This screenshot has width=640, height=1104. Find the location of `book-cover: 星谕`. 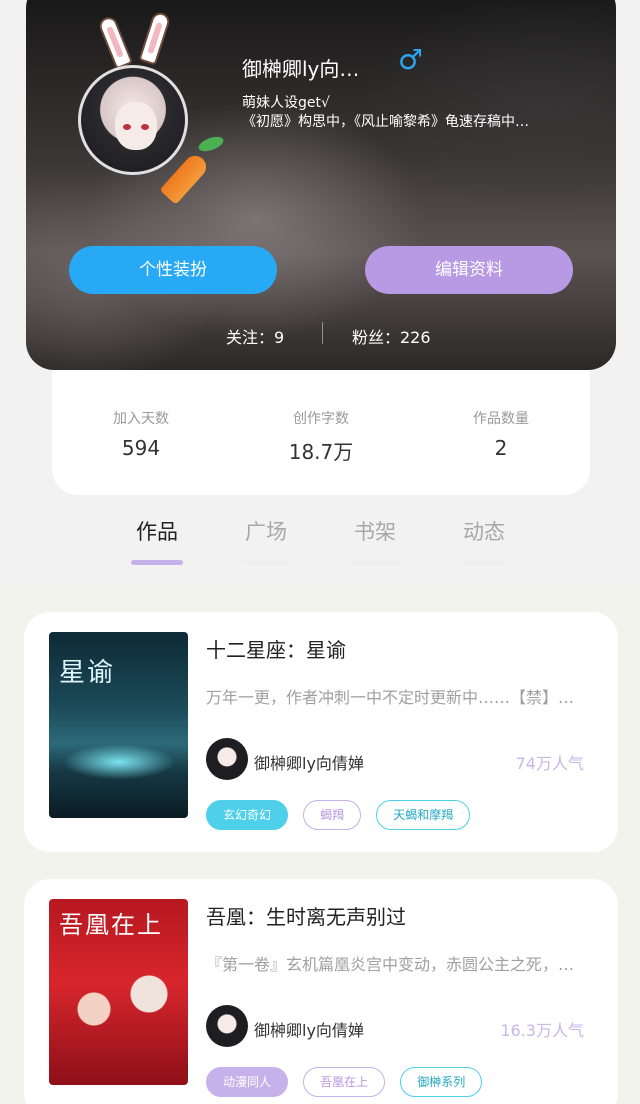

book-cover: 星谕 is located at coordinates (118, 725).